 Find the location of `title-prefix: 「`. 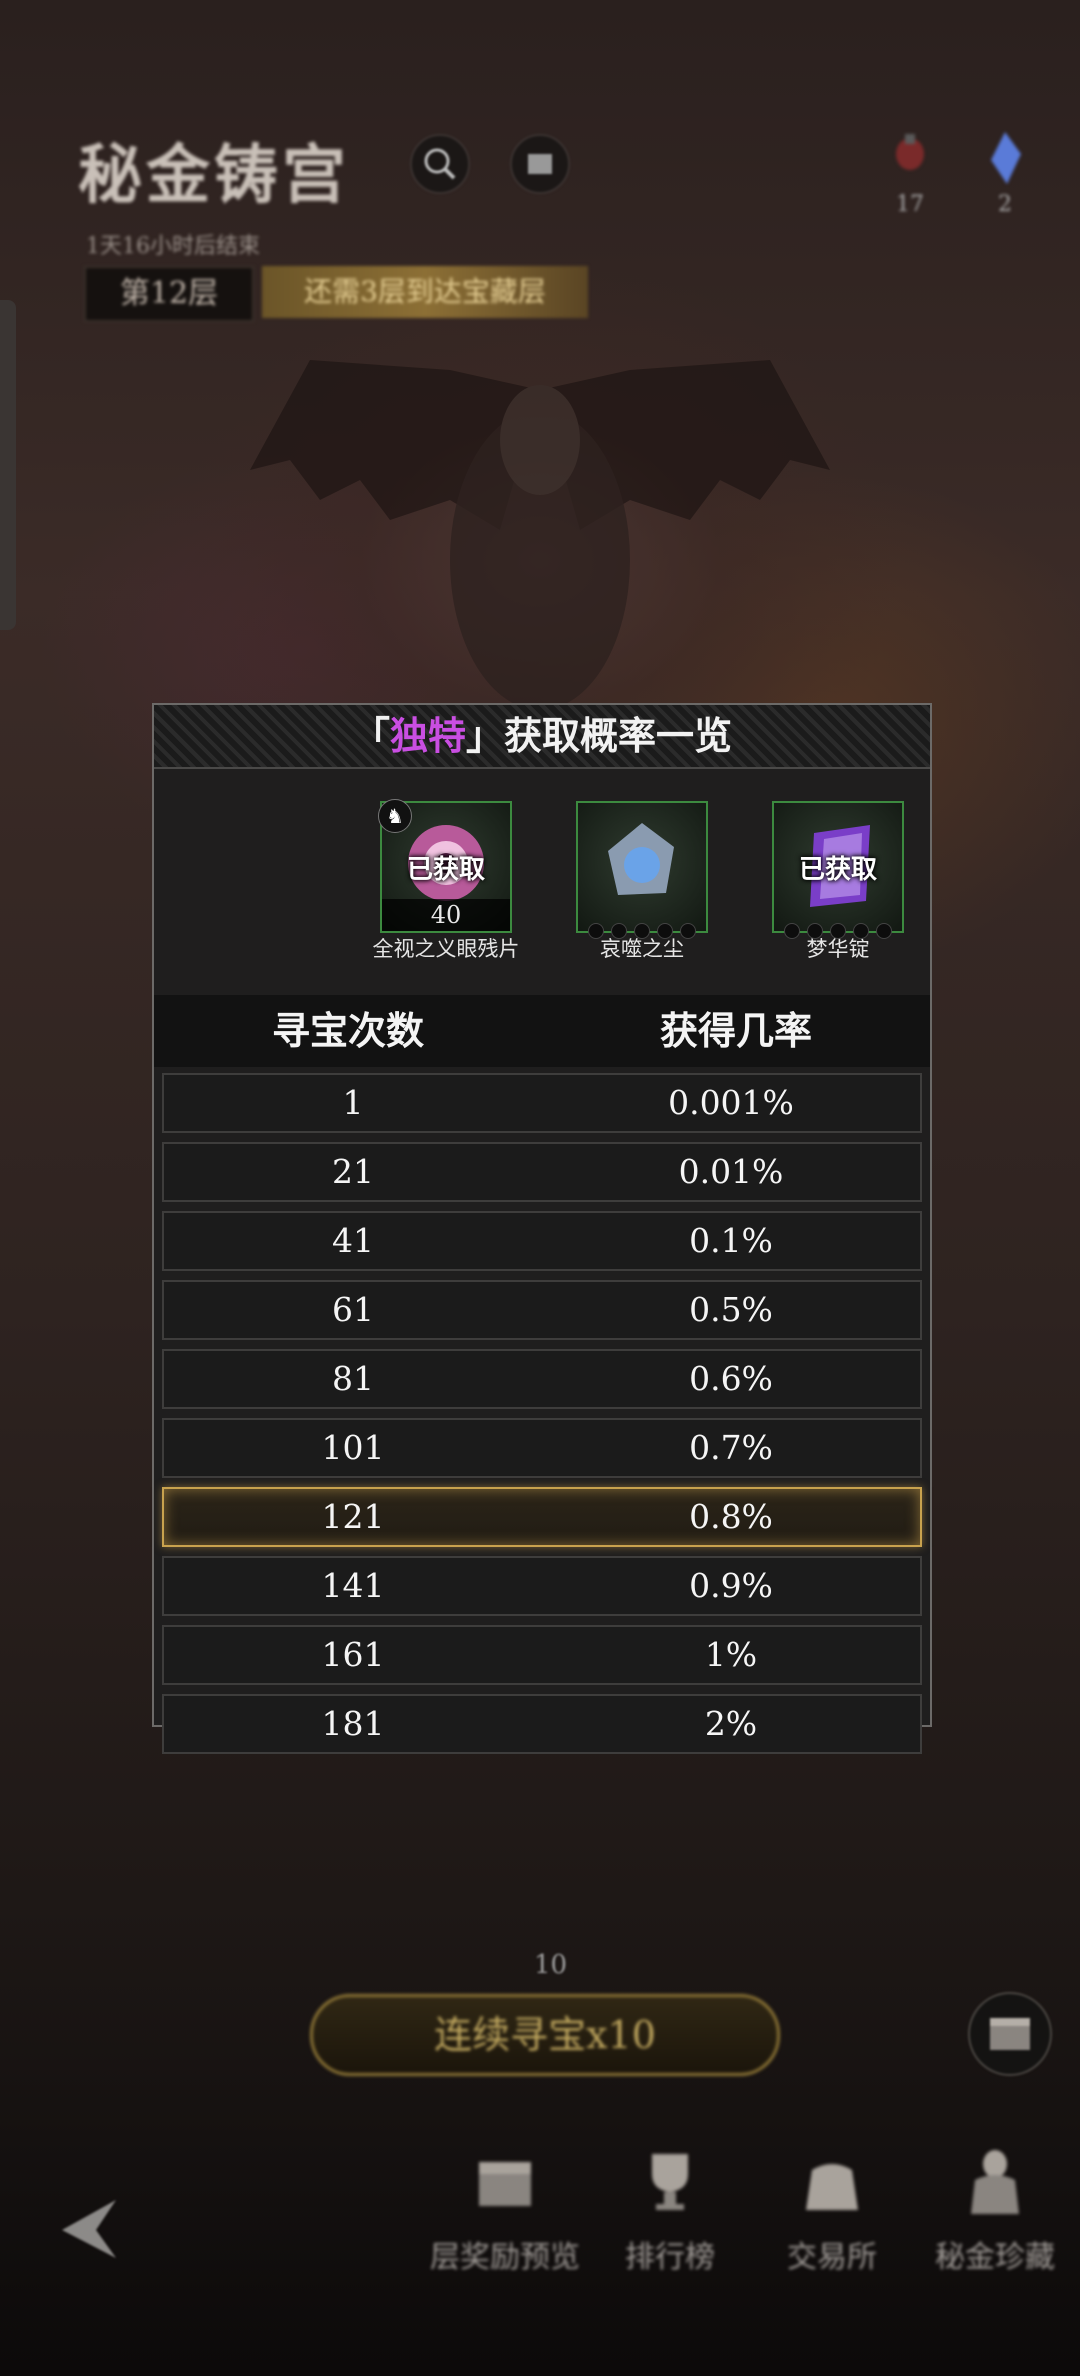

title-prefix: 「 is located at coordinates (370, 735).